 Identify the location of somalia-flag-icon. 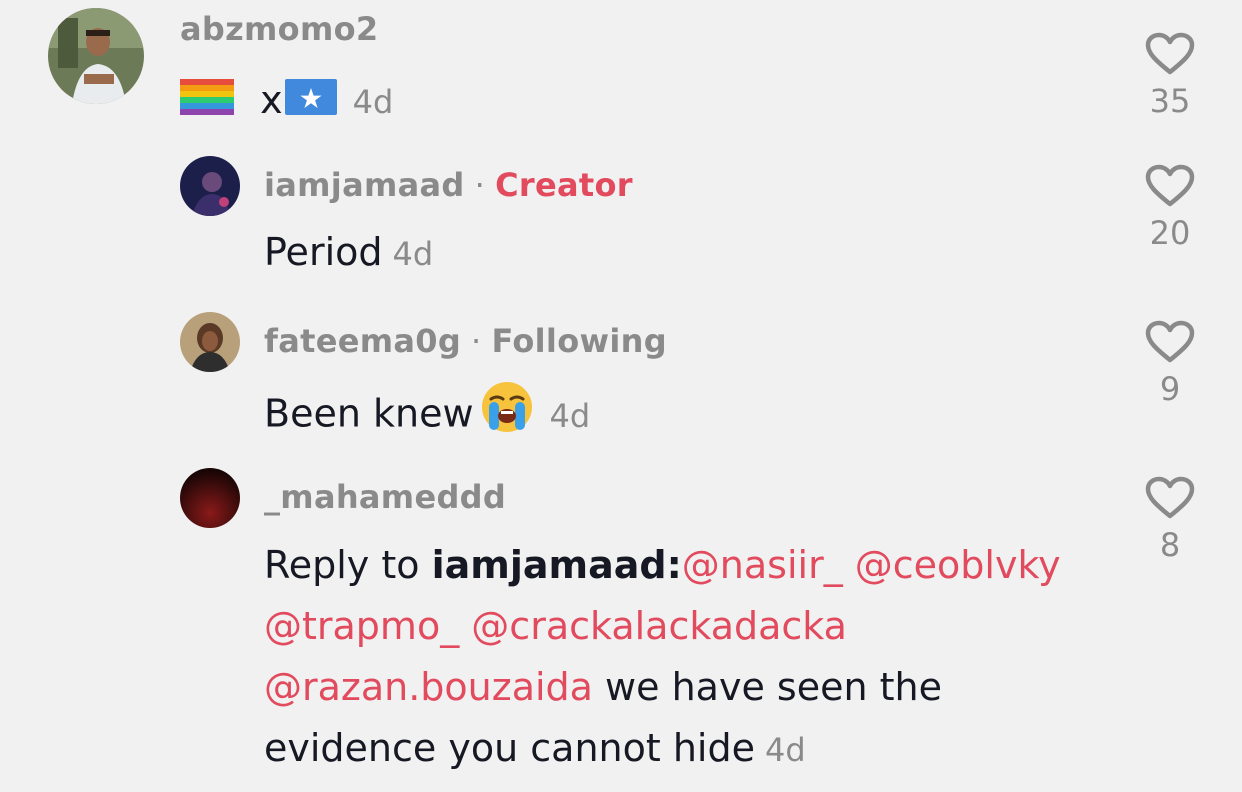
(310, 102).